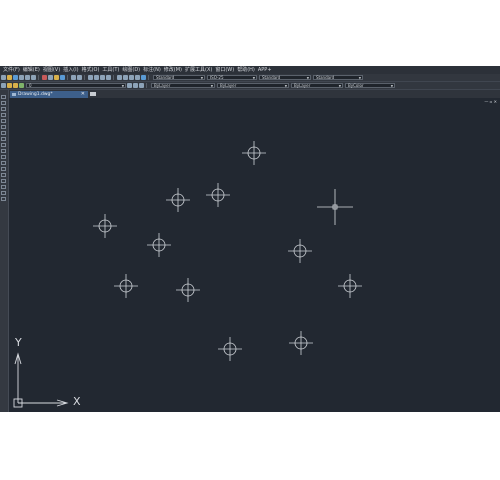  What do you see at coordinates (35, 94) in the screenshot?
I see `tab-label: Drawing1.dwg*` at bounding box center [35, 94].